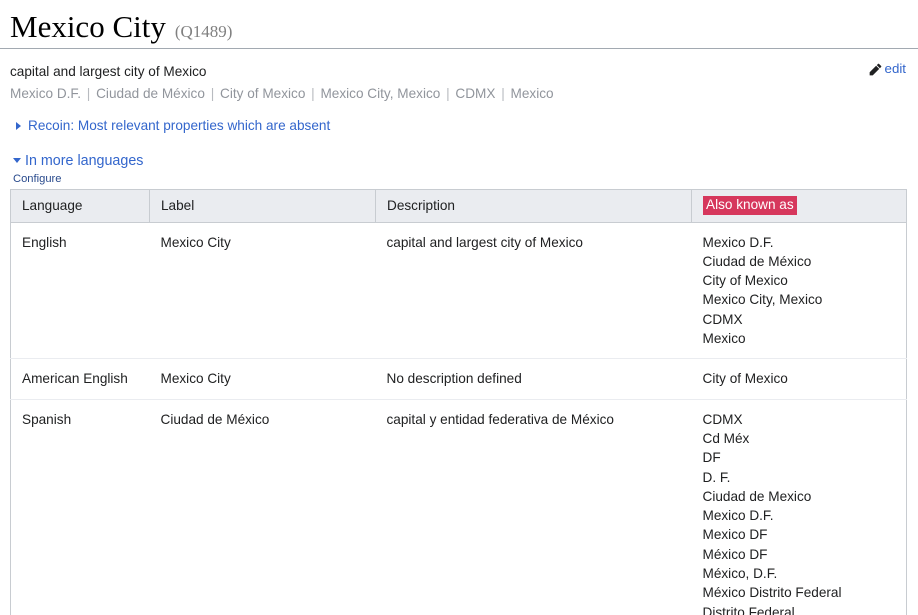 This screenshot has height=615, width=918. What do you see at coordinates (532, 93) in the screenshot?
I see `entity-alias: Mexico` at bounding box center [532, 93].